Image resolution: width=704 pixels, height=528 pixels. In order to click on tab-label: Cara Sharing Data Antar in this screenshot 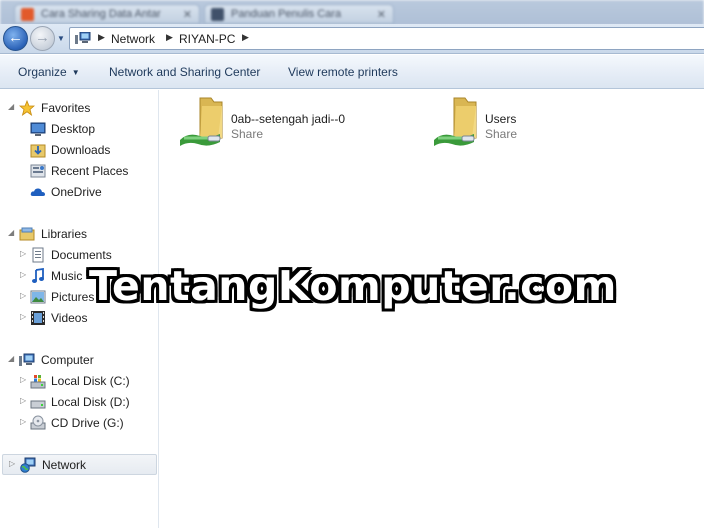, I will do `click(101, 14)`.